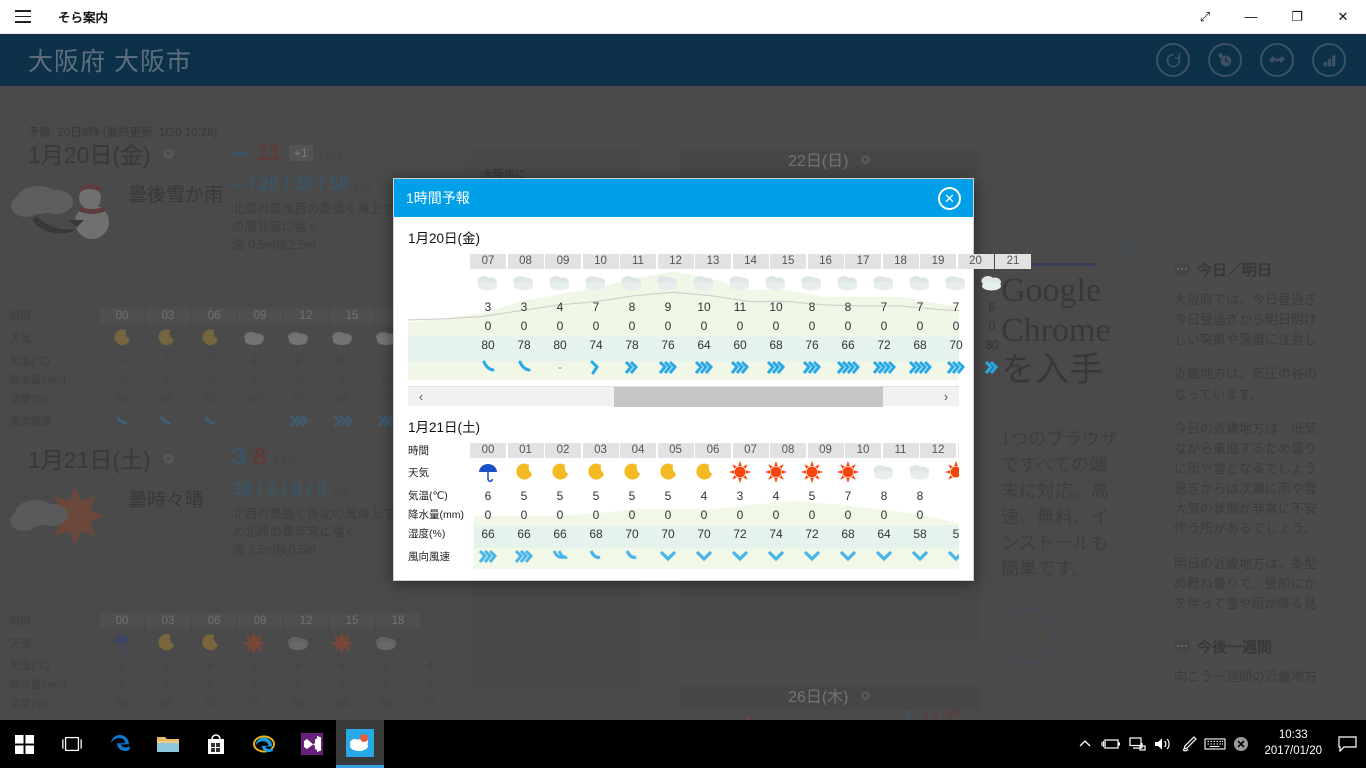 This screenshot has height=768, width=1366. I want to click on task-view-button, so click(72, 744).